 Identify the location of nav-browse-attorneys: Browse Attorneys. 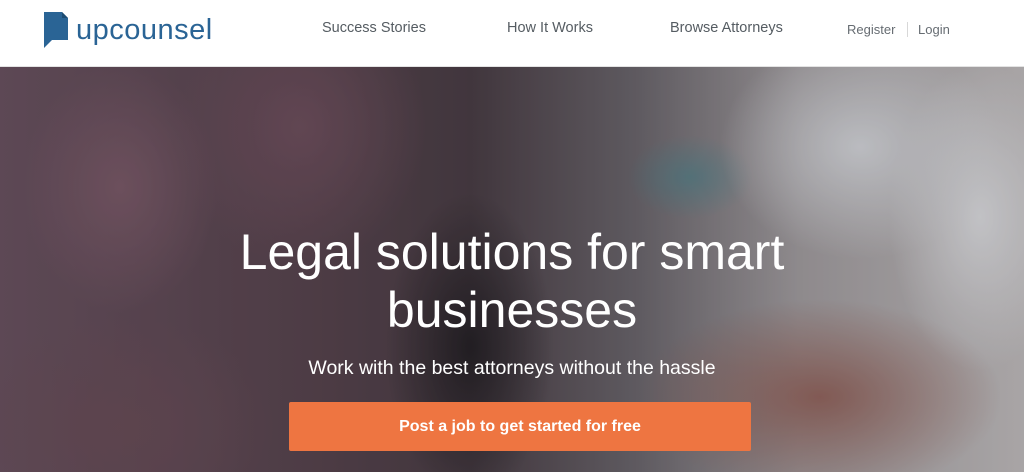
(726, 28).